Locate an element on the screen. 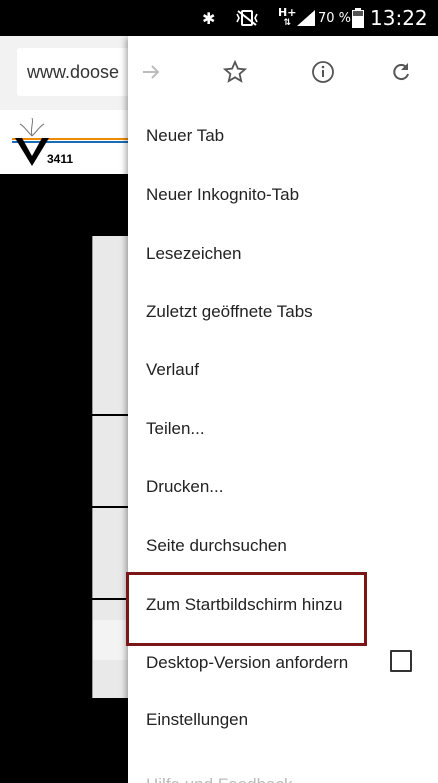 The width and height of the screenshot is (438, 783). menu-item-settings: Einstellungen is located at coordinates (286, 720).